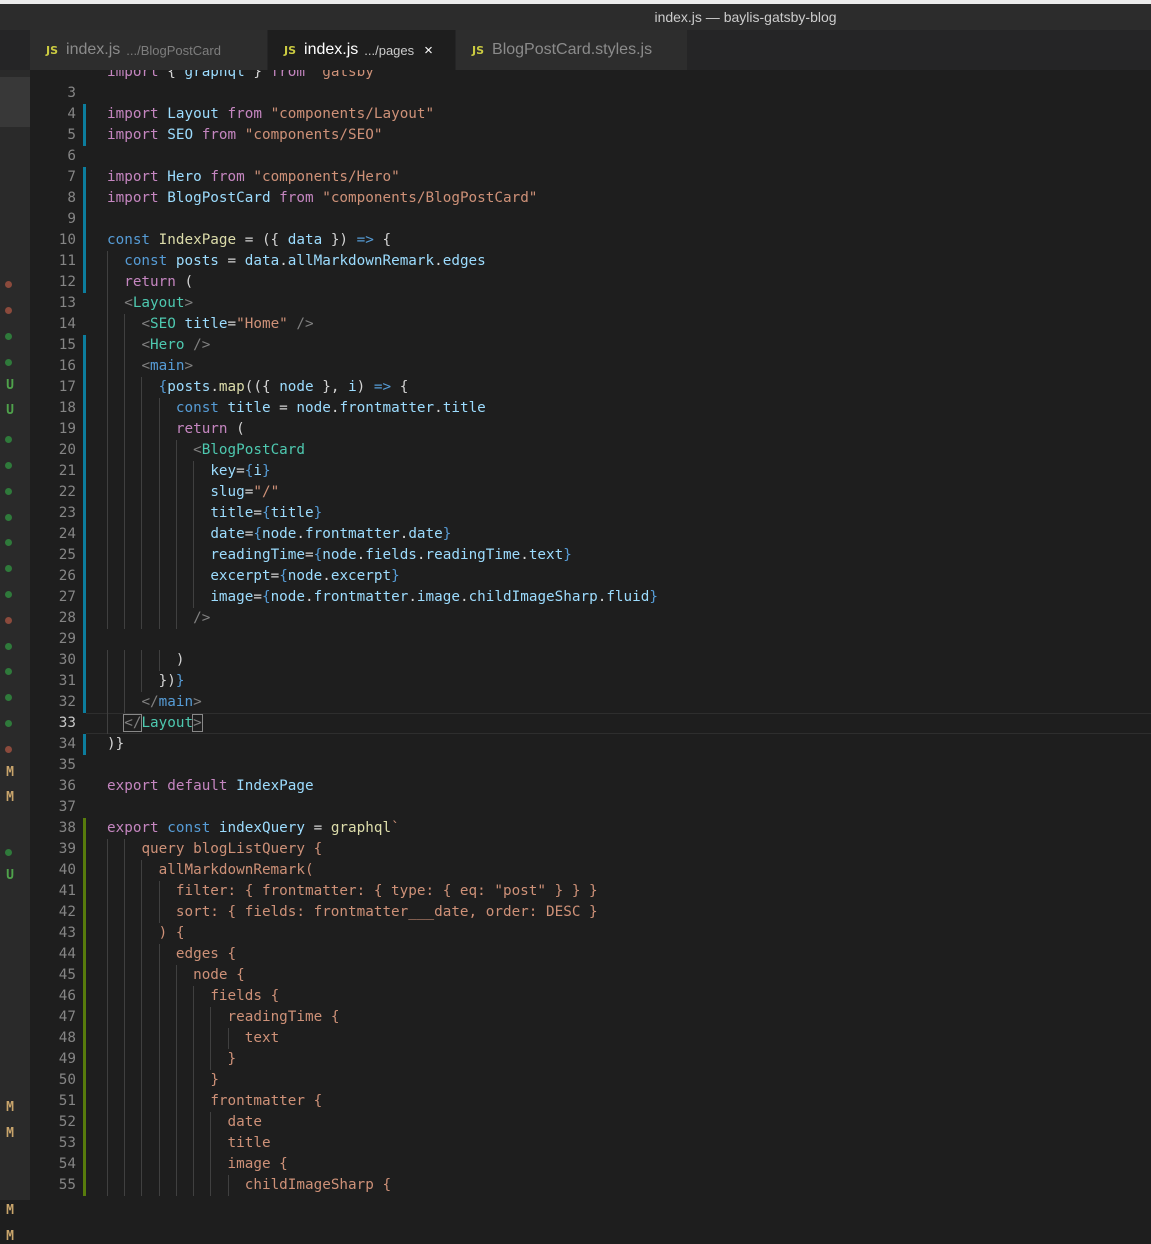 Image resolution: width=1151 pixels, height=1244 pixels. What do you see at coordinates (67, 1143) in the screenshot?
I see `line-number: 53` at bounding box center [67, 1143].